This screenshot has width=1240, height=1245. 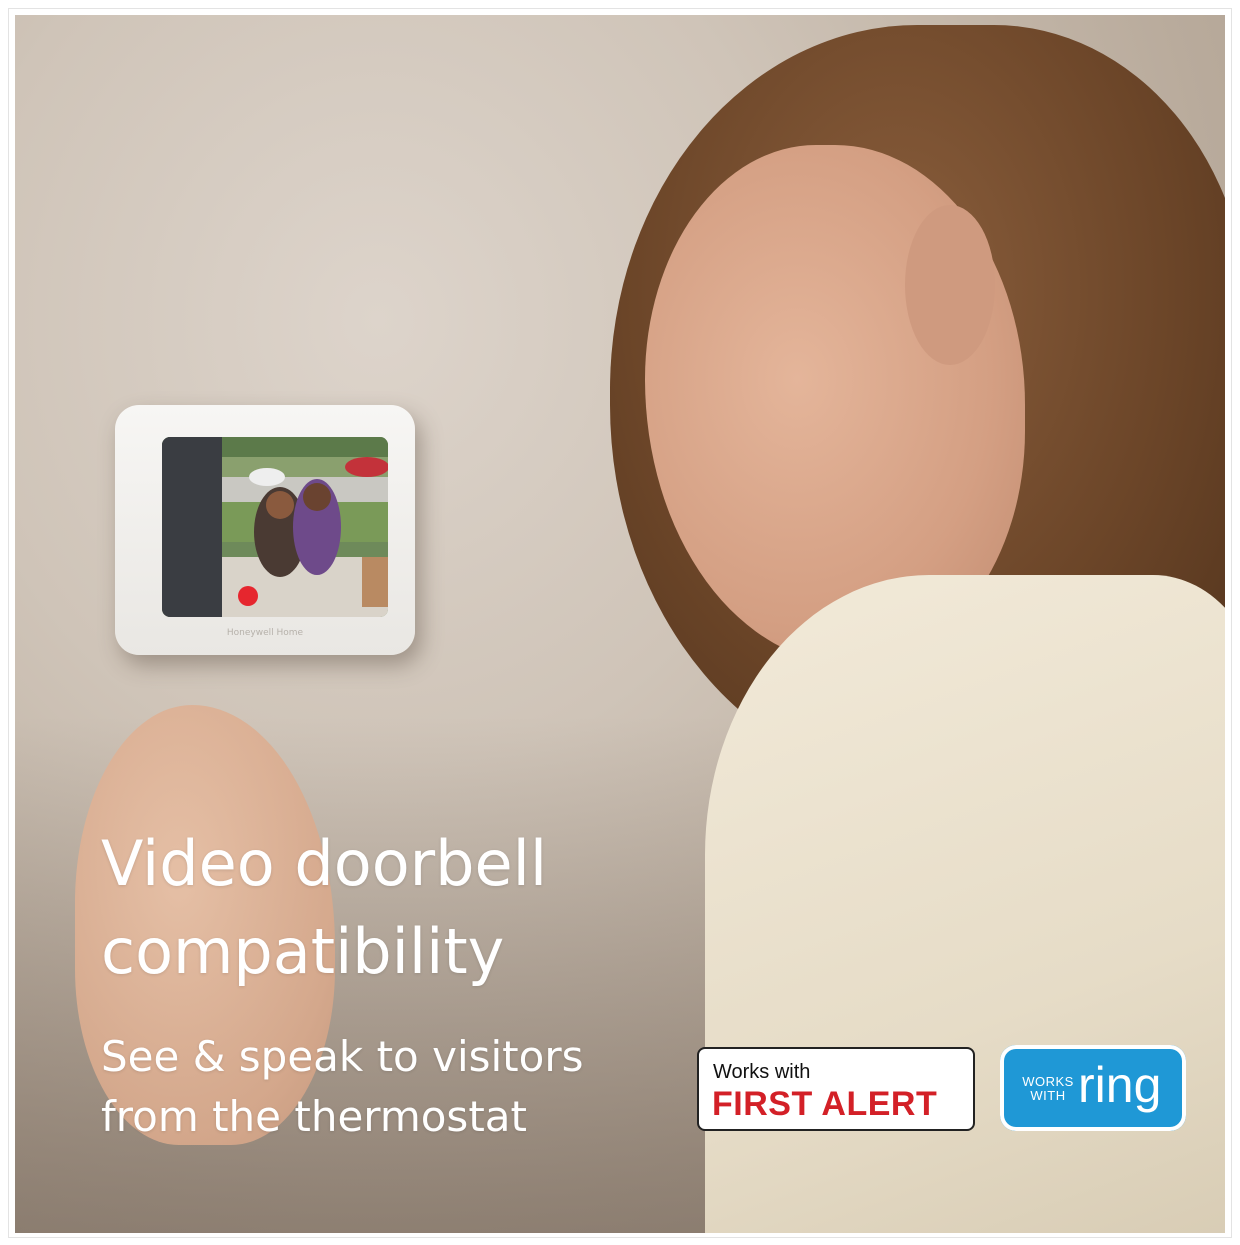 I want to click on works-with-first-alert-badge: Works with FIRST ALERT, so click(x=836, y=1089).